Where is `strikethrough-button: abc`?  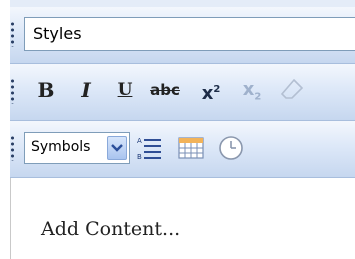
strikethrough-button: abc is located at coordinates (165, 90).